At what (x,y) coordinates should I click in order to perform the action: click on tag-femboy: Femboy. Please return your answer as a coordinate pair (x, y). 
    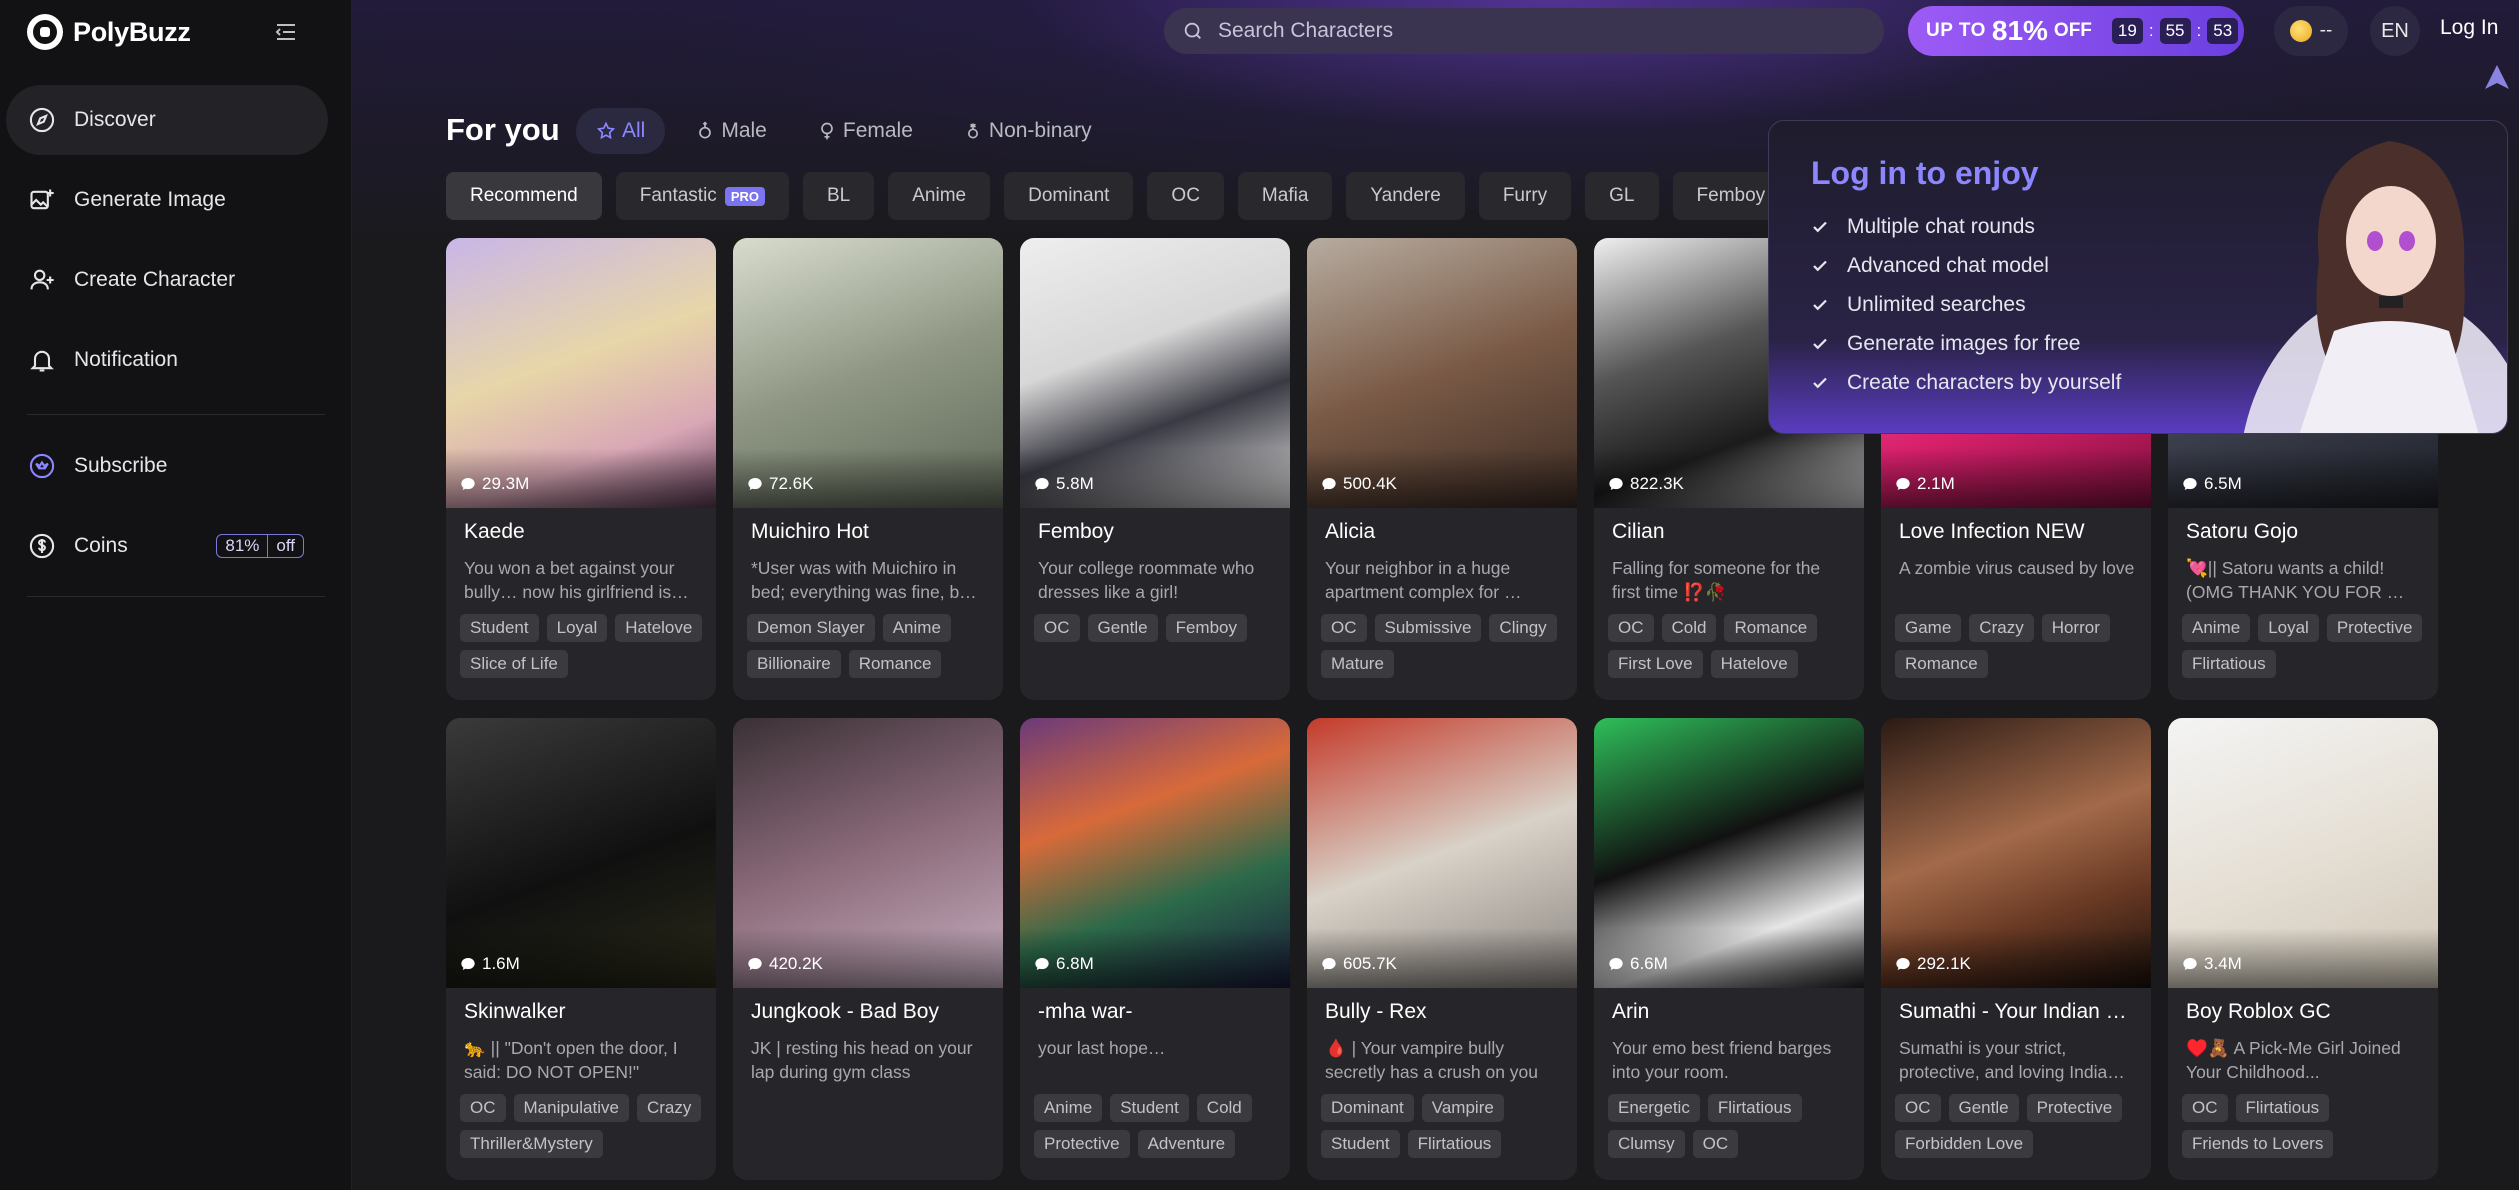
    Looking at the image, I should click on (1206, 628).